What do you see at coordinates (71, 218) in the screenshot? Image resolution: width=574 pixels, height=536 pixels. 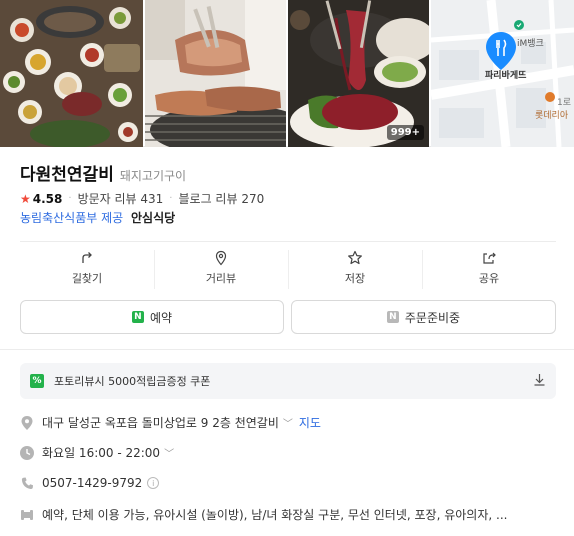 I see `provider-link: 농림축산식품부 제공` at bounding box center [71, 218].